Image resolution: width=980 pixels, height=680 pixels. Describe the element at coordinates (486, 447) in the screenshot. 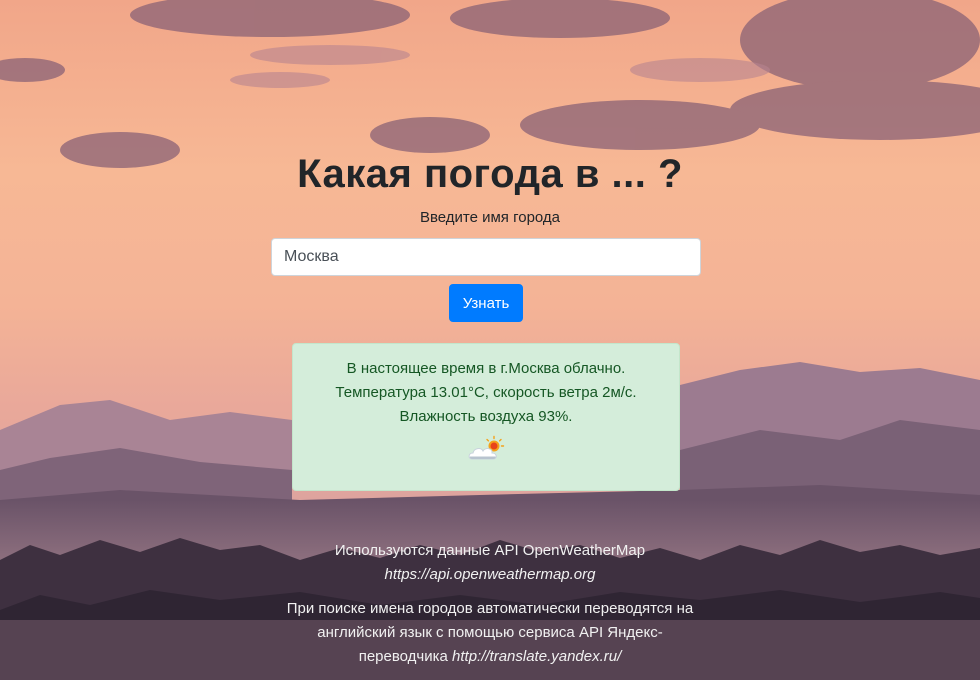

I see `partly-cloudy-icon` at that location.